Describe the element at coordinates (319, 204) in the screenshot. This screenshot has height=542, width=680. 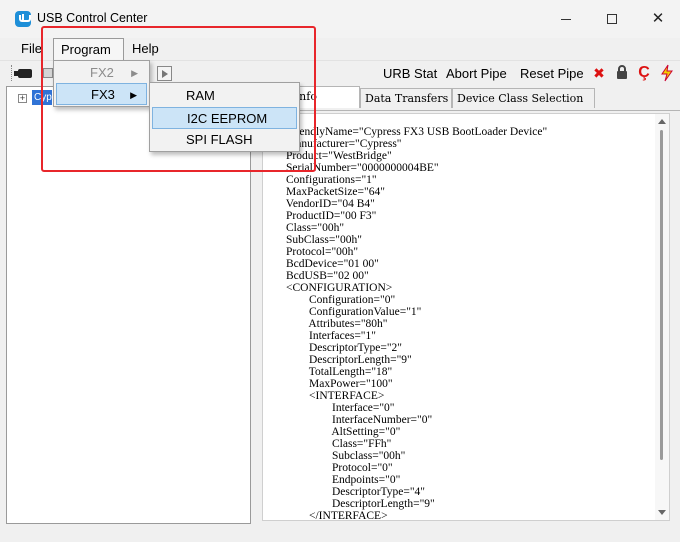
I see `descriptor-line: VendorID="04 B4"` at that location.